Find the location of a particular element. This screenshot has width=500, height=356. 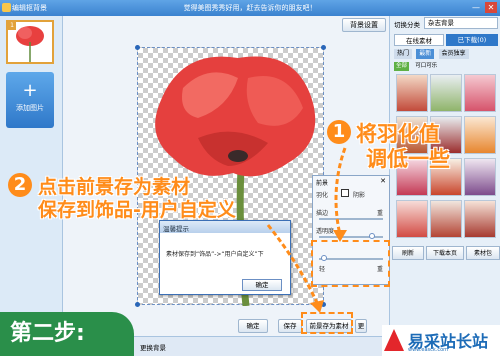

tab-online-material: 在线素材 is located at coordinates (419, 40).